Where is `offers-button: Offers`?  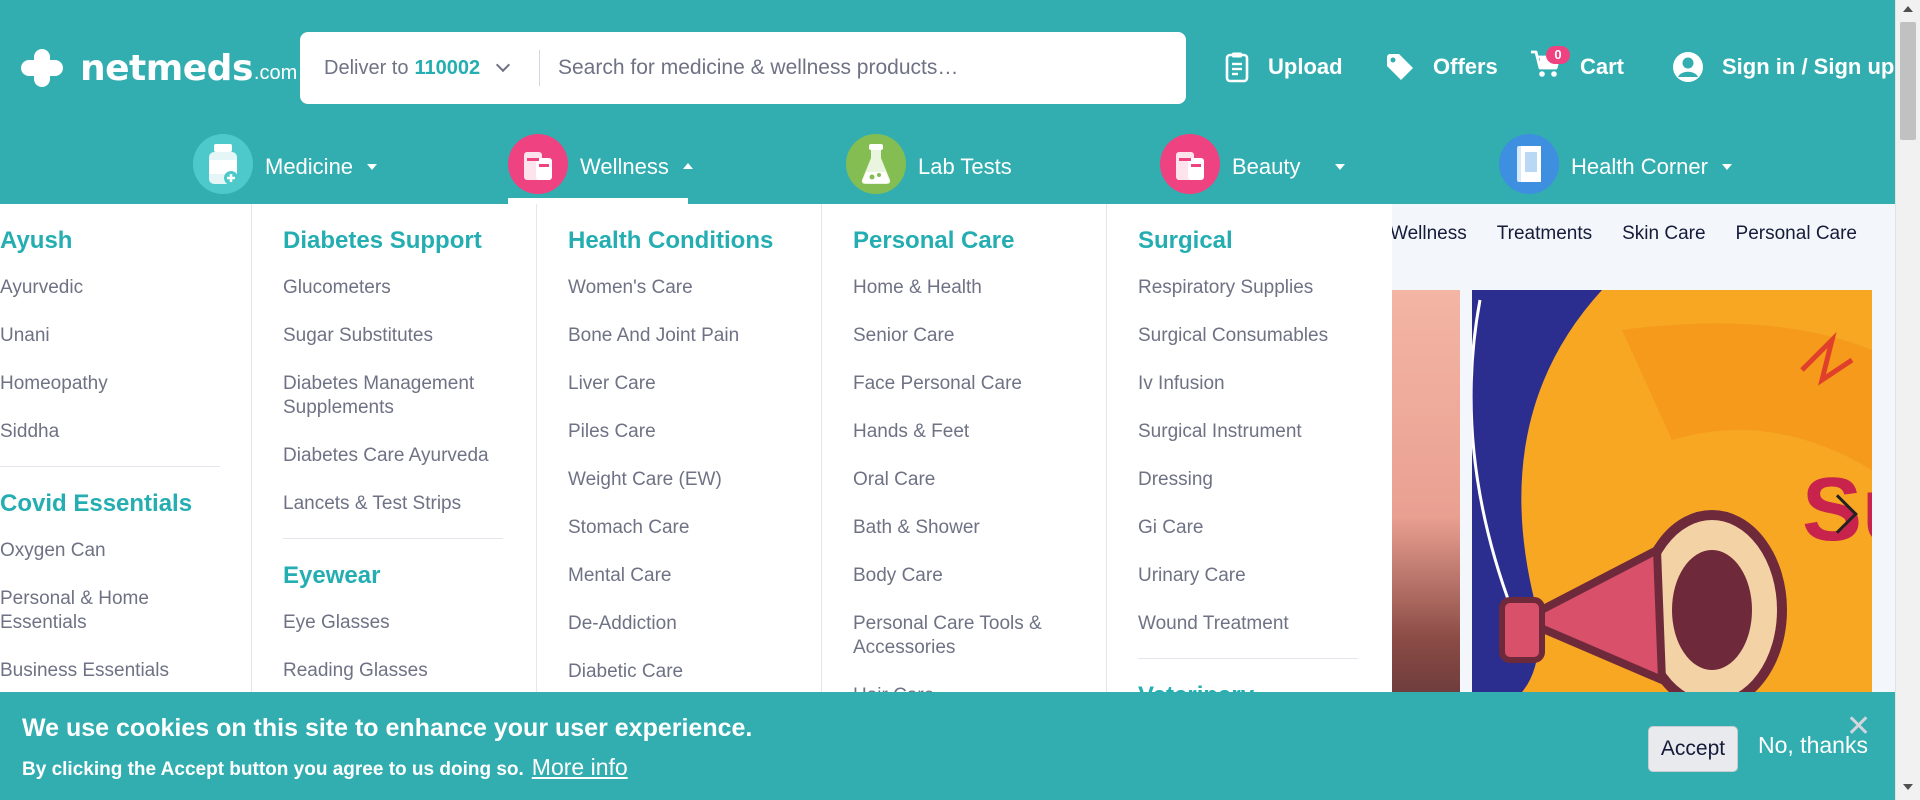 offers-button: Offers is located at coordinates (1441, 67).